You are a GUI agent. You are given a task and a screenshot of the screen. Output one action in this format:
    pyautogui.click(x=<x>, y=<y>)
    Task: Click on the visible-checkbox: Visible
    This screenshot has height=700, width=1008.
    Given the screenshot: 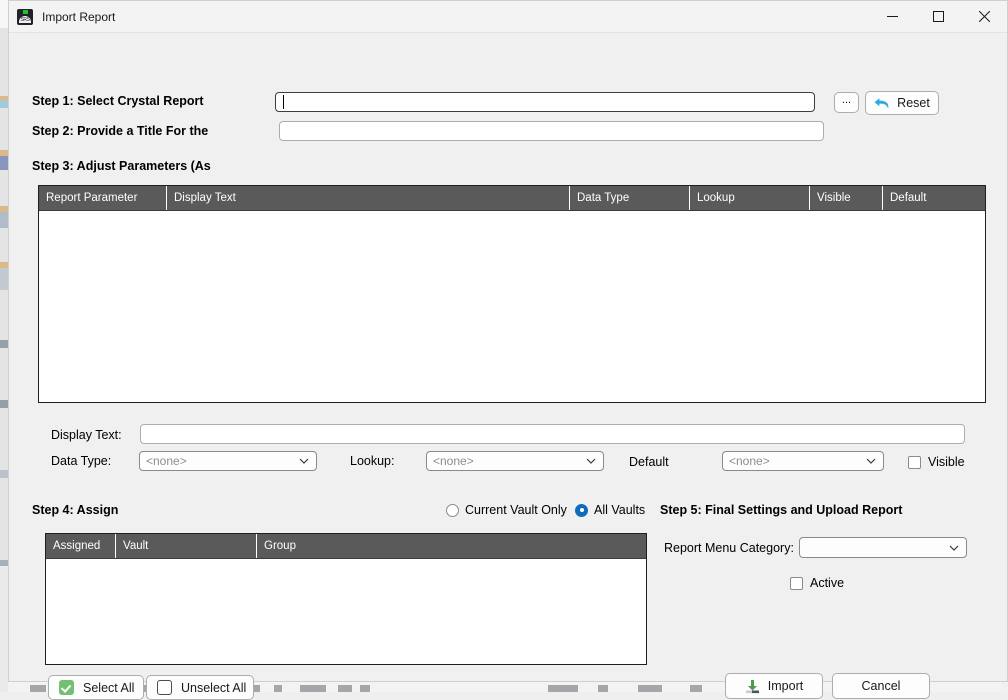 What is the action you would take?
    pyautogui.click(x=936, y=462)
    